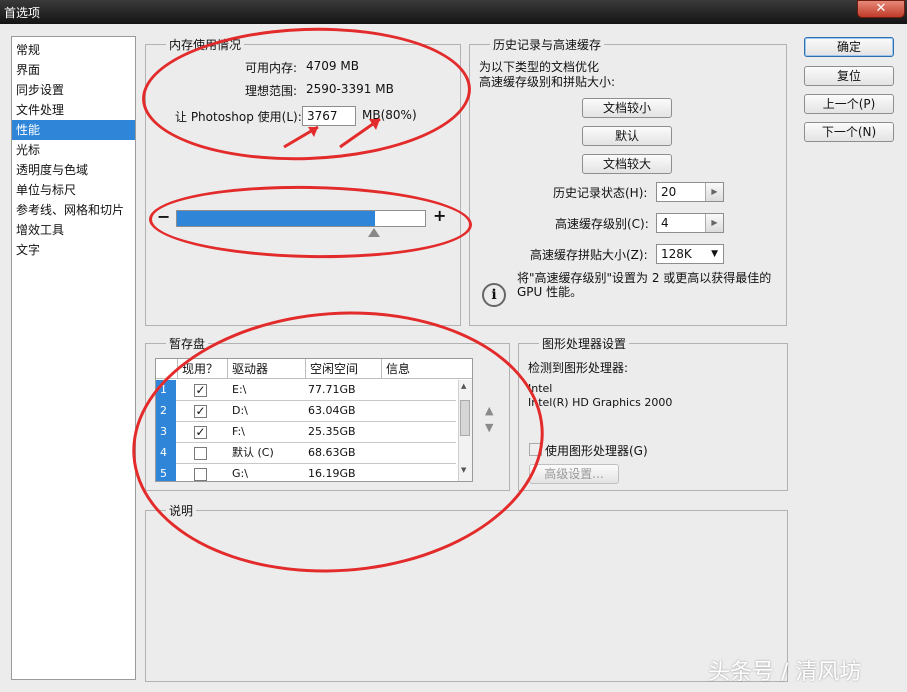 Image resolution: width=907 pixels, height=692 pixels. Describe the element at coordinates (239, 389) in the screenshot. I see `drive-cell: E:\` at that location.